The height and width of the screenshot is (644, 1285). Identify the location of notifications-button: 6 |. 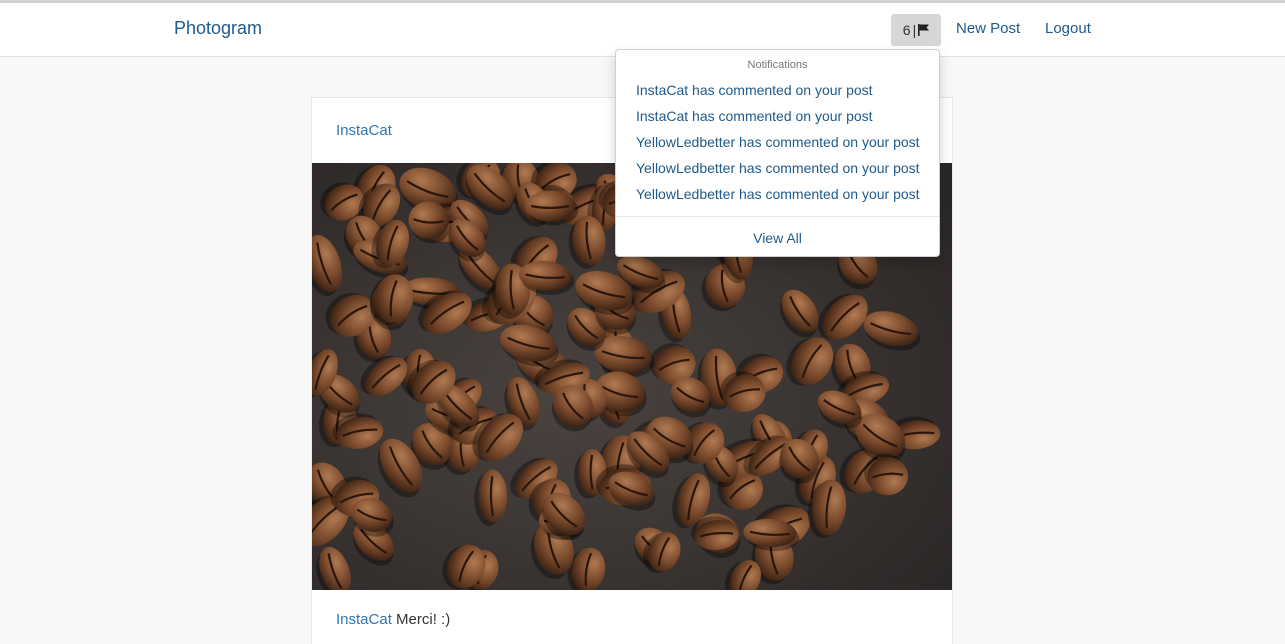
(916, 30).